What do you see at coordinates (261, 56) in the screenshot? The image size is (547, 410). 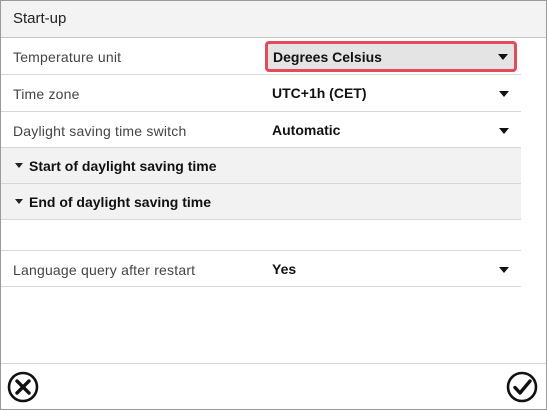 I see `temperature-unit-row: Temperature unit Degrees Celsius` at bounding box center [261, 56].